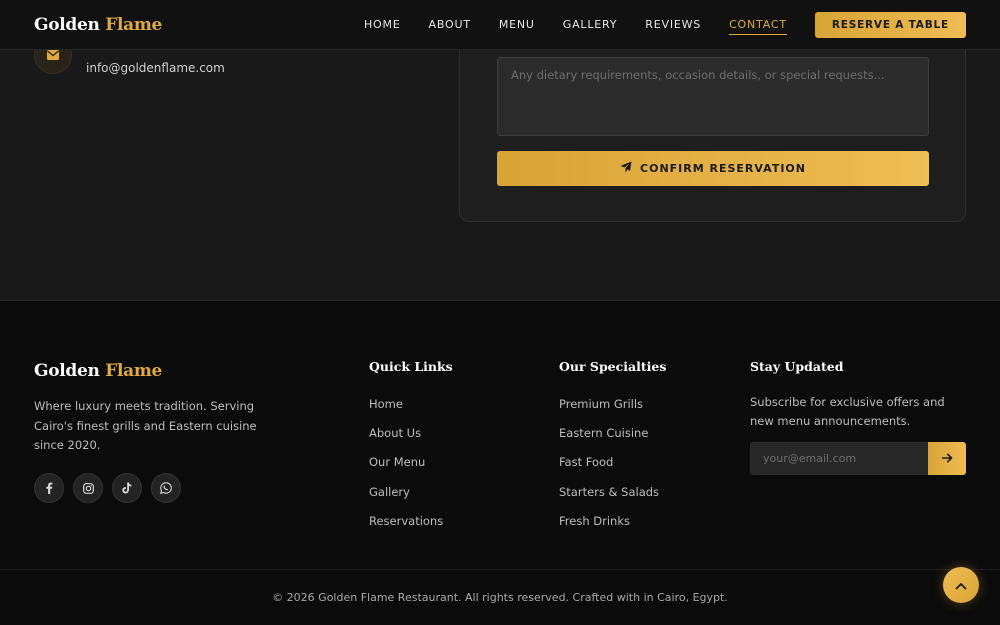  Describe the element at coordinates (758, 25) in the screenshot. I see `nav-contact: CONTACT` at that location.